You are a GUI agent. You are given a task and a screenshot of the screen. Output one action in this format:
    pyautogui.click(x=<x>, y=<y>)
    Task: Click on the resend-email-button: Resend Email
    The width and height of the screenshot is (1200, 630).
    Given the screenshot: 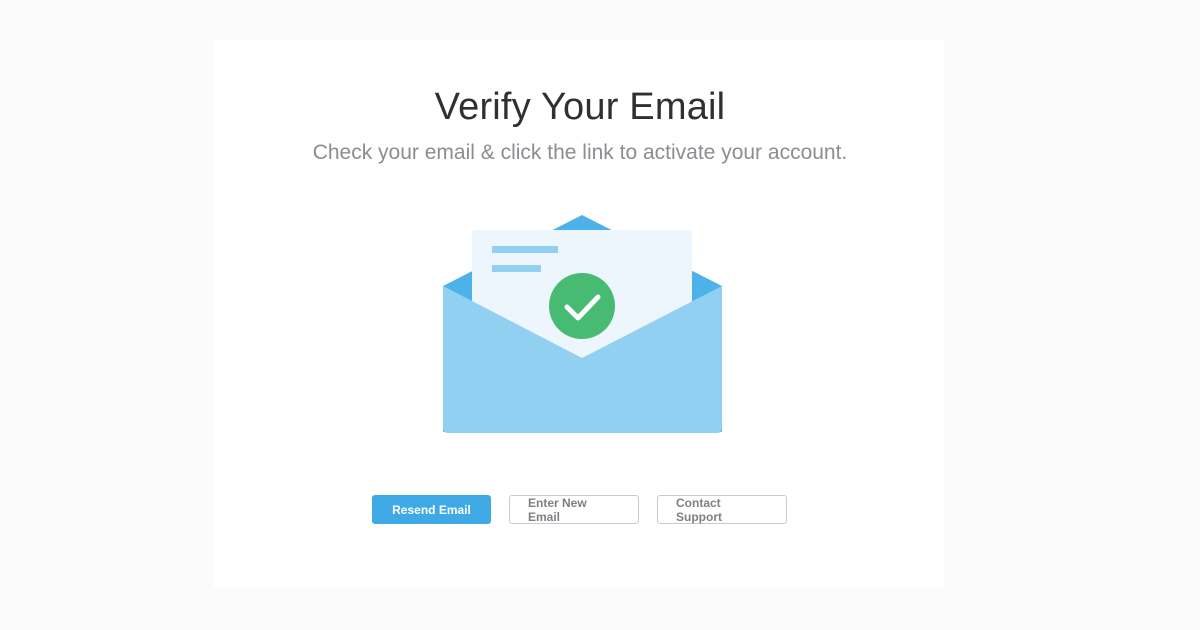 What is the action you would take?
    pyautogui.click(x=431, y=509)
    